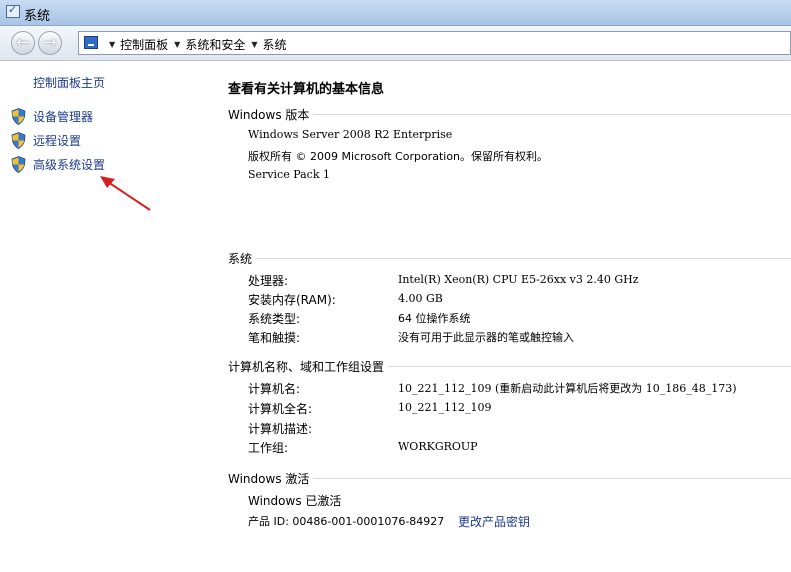 The image size is (791, 572). I want to click on breadcrumb-system-security: 系统和安全, so click(215, 44).